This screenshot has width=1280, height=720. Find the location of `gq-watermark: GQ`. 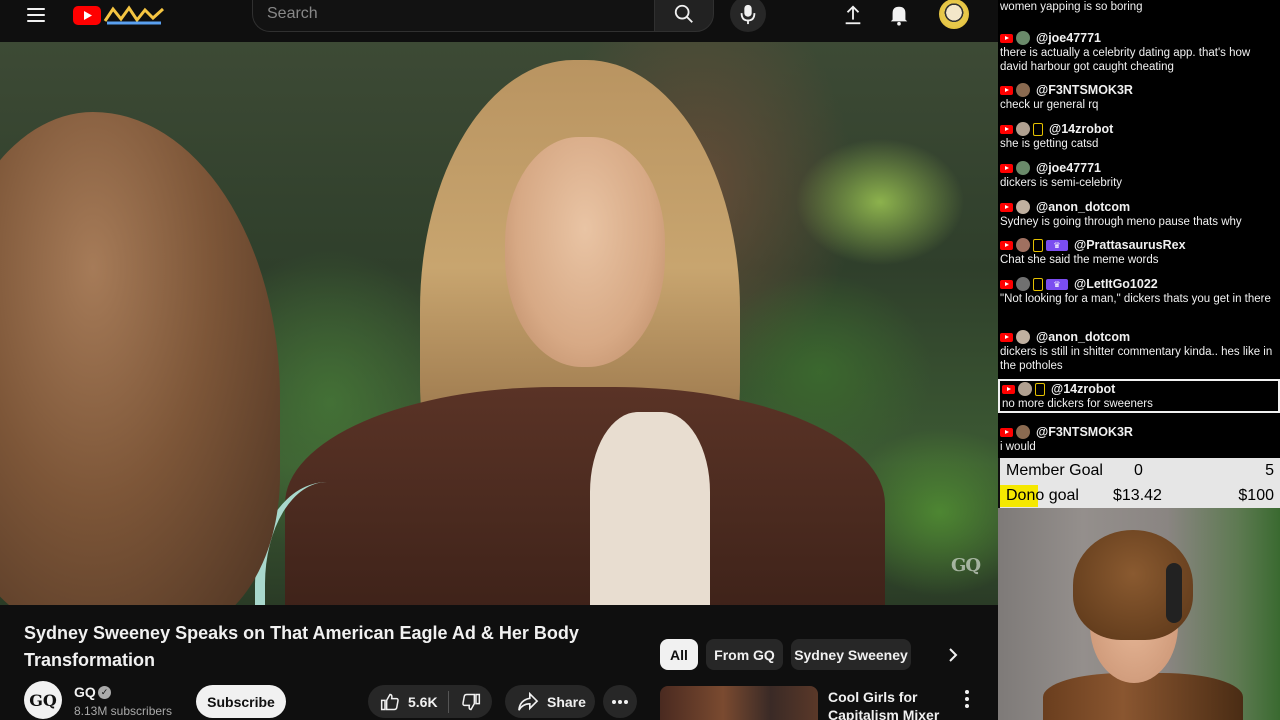

gq-watermark: GQ is located at coordinates (966, 565).